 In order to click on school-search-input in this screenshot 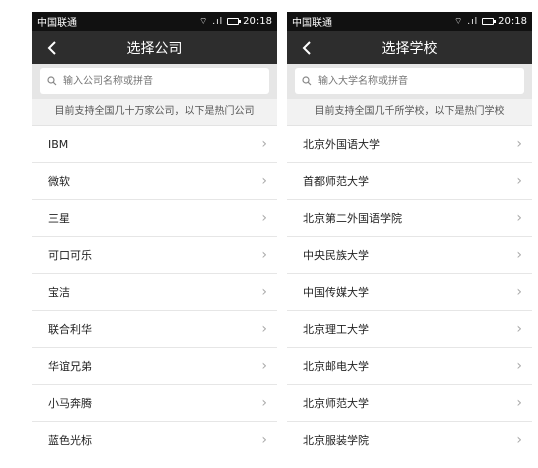, I will do `click(418, 81)`.